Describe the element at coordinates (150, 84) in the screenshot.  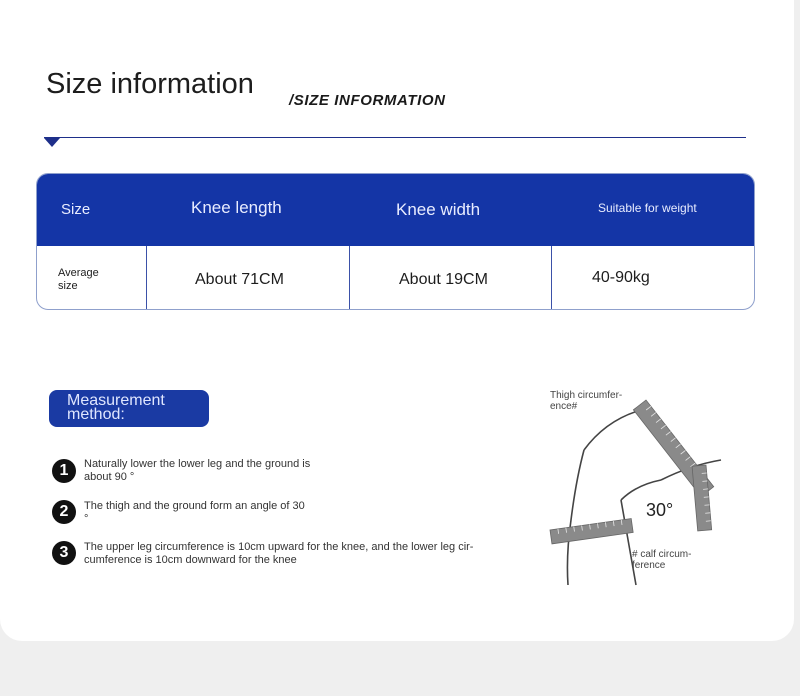
I see `page-title: Size information` at that location.